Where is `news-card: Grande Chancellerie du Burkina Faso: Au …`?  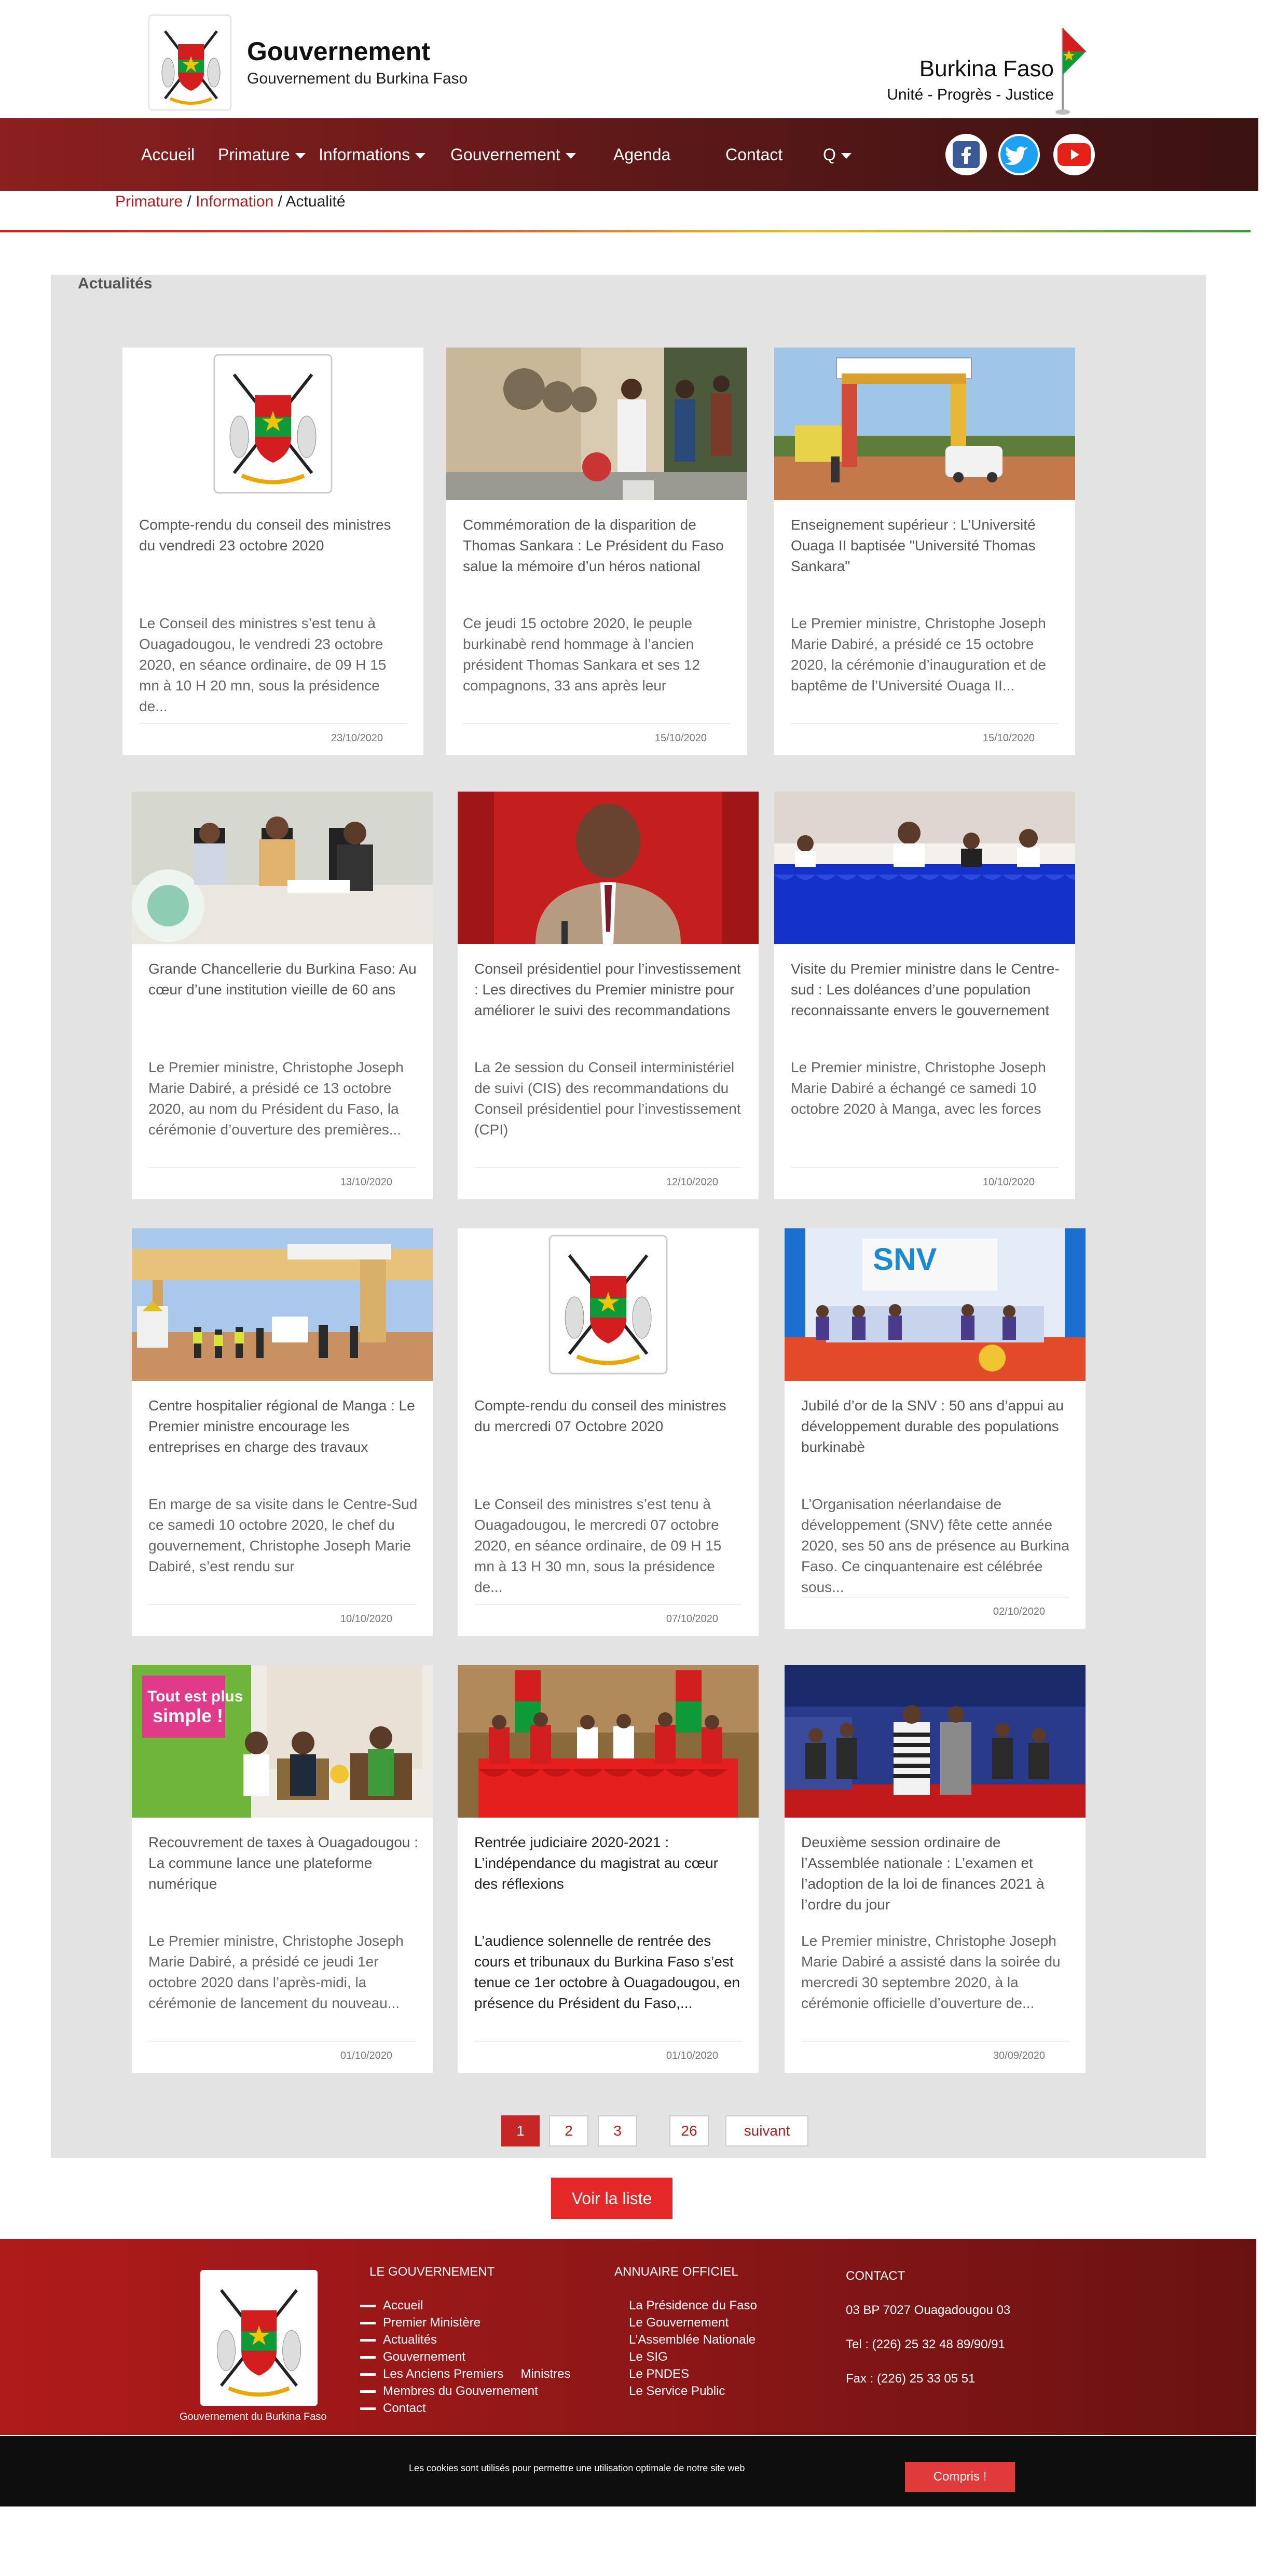 news-card: Grande Chancellerie du Burkina Faso: Au … is located at coordinates (282, 995).